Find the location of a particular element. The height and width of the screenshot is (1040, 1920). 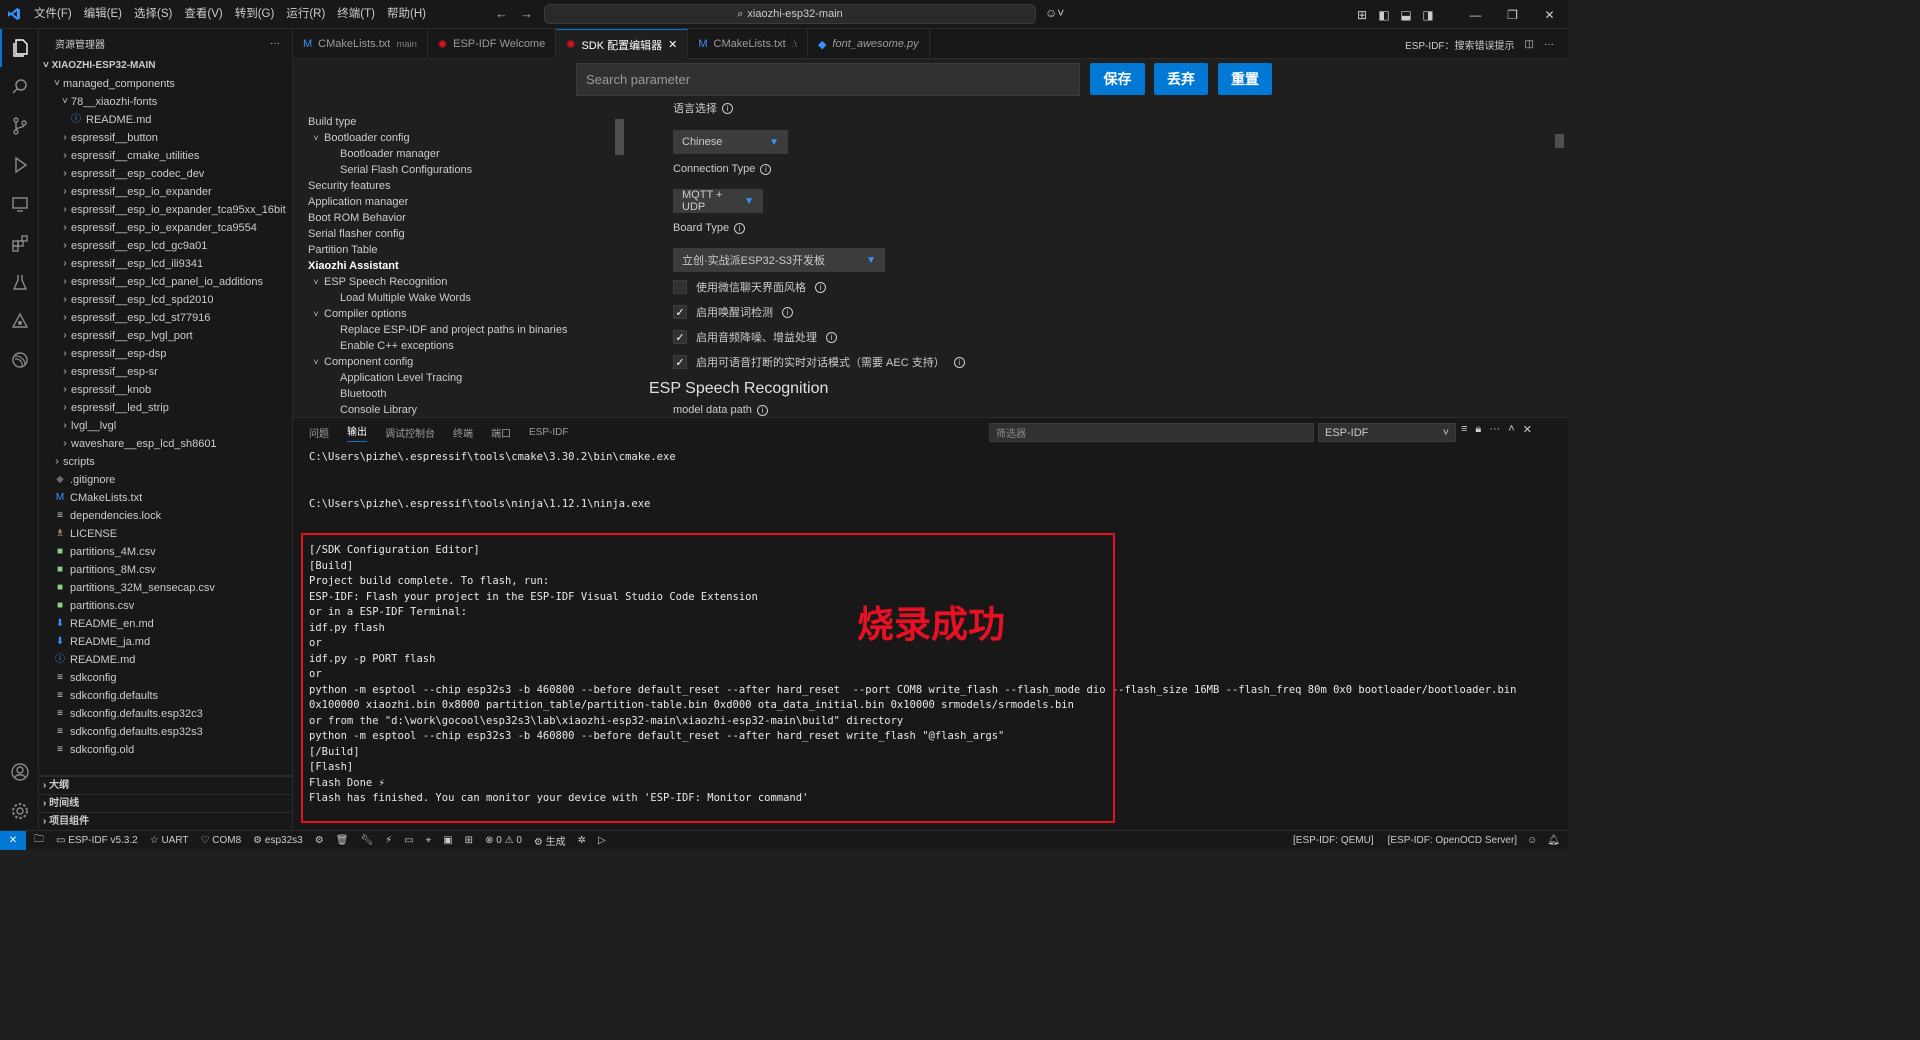

panel-tab-1: 输出 is located at coordinates (357, 432).